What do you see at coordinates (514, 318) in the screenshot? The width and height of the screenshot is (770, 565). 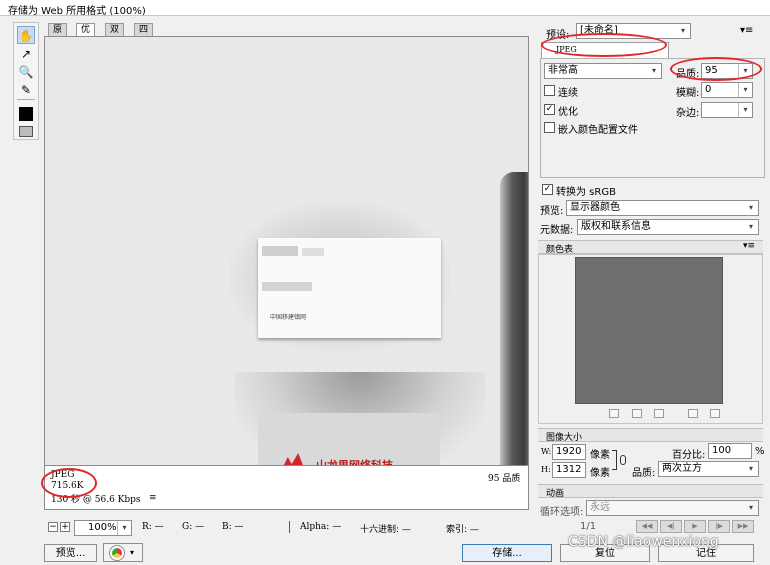 I see `phone-edge` at bounding box center [514, 318].